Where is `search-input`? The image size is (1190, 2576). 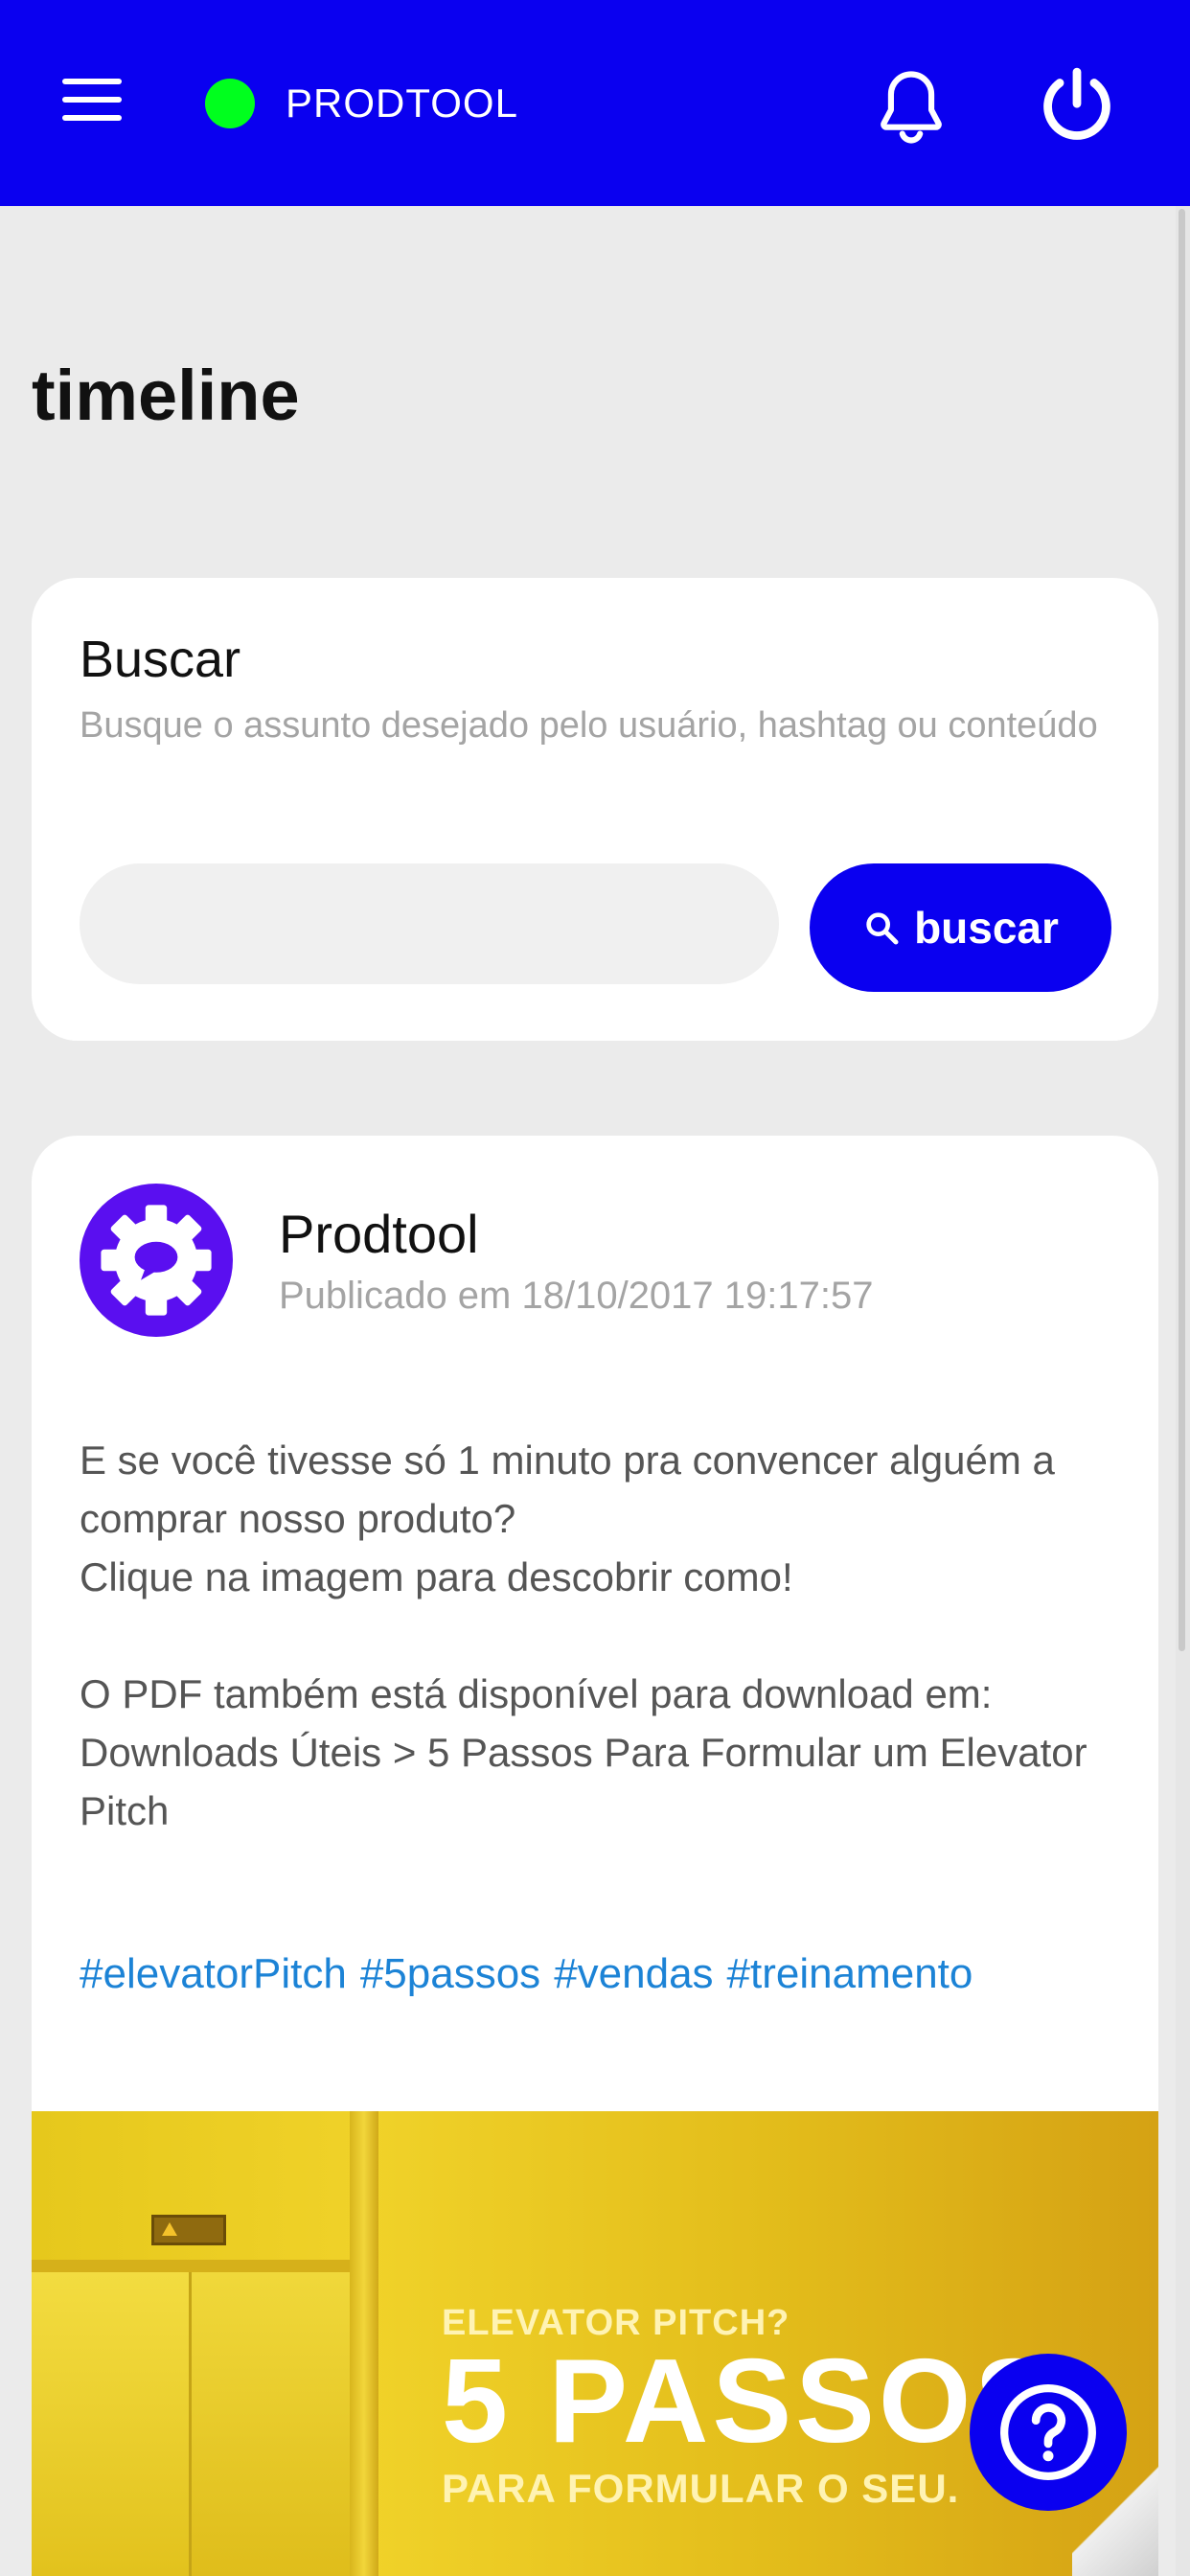 search-input is located at coordinates (429, 923).